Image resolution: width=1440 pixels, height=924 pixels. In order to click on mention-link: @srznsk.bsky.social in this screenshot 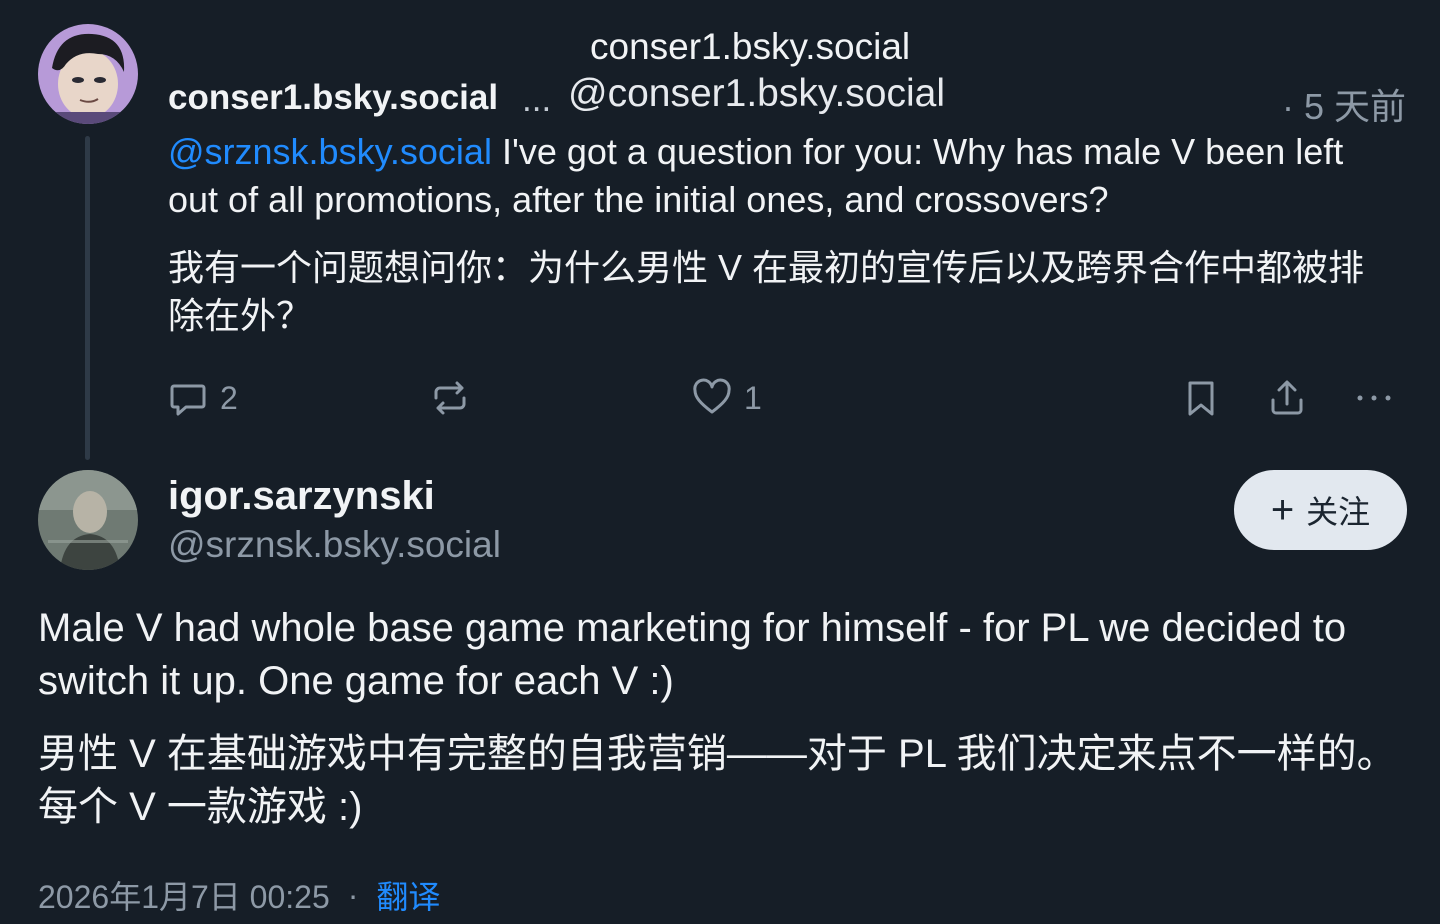, I will do `click(330, 151)`.